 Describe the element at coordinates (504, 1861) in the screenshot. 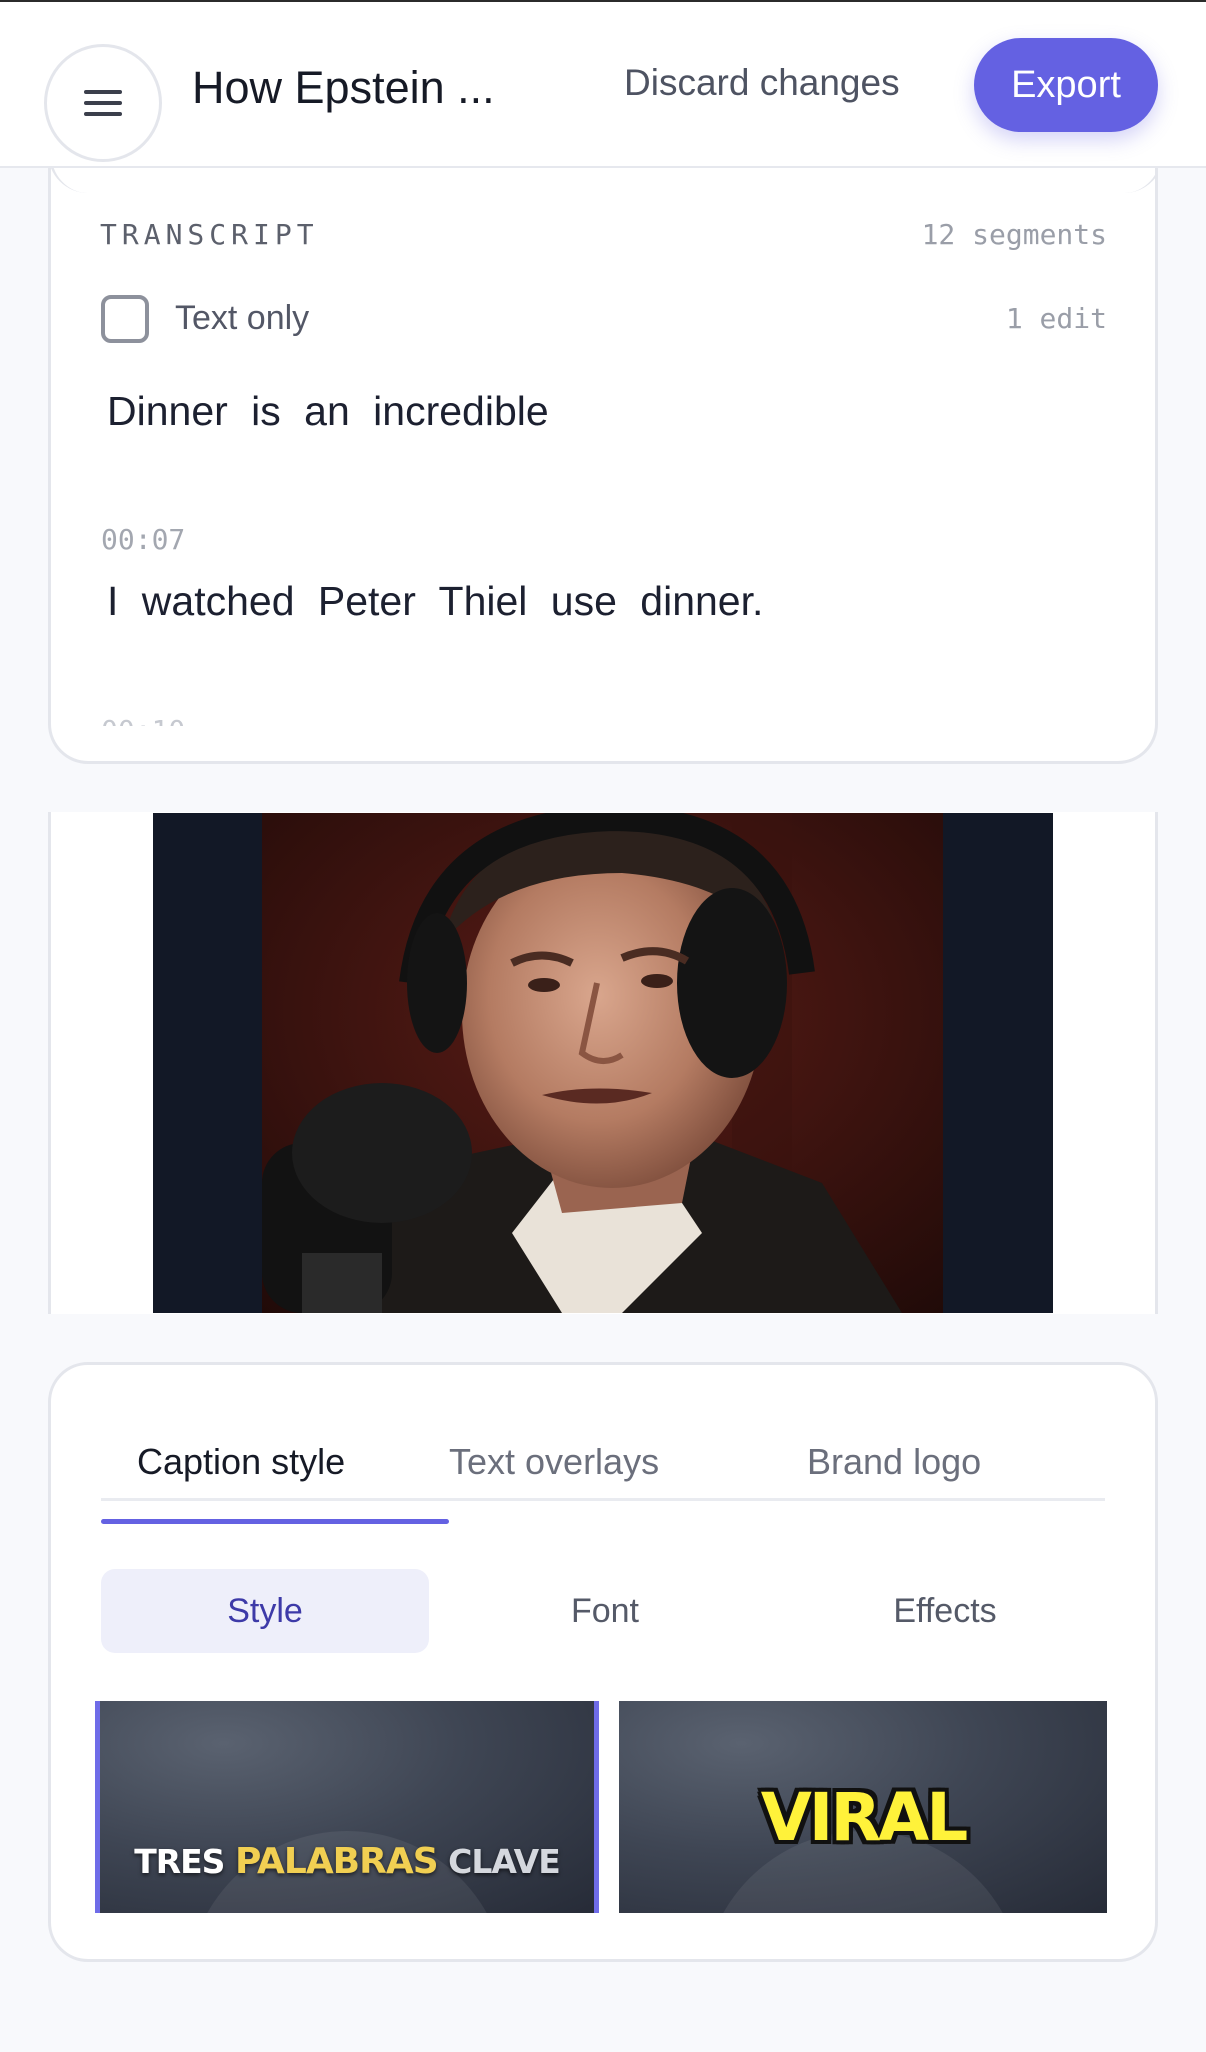

I see `preset-word: CLAVE` at that location.